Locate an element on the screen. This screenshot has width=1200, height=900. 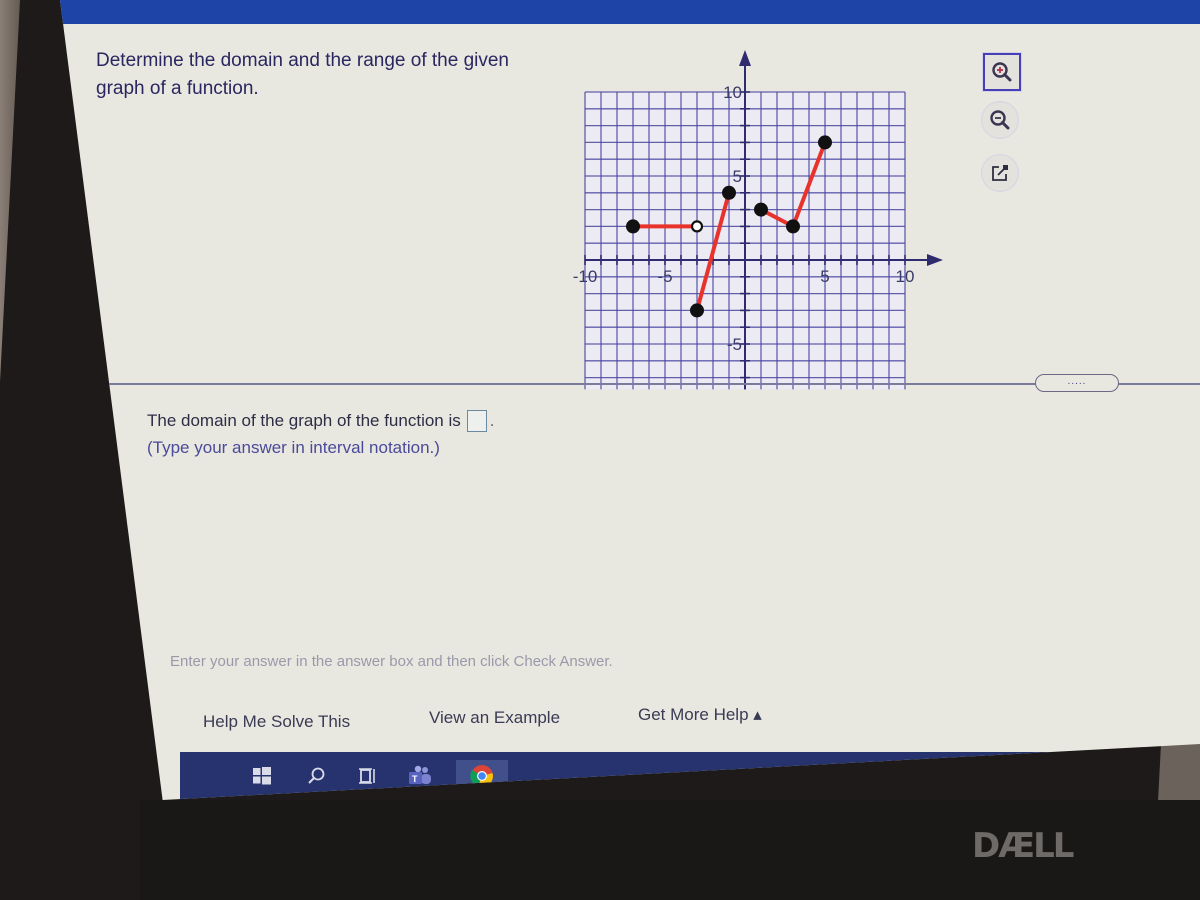
zoom-out-button is located at coordinates (1000, 120).